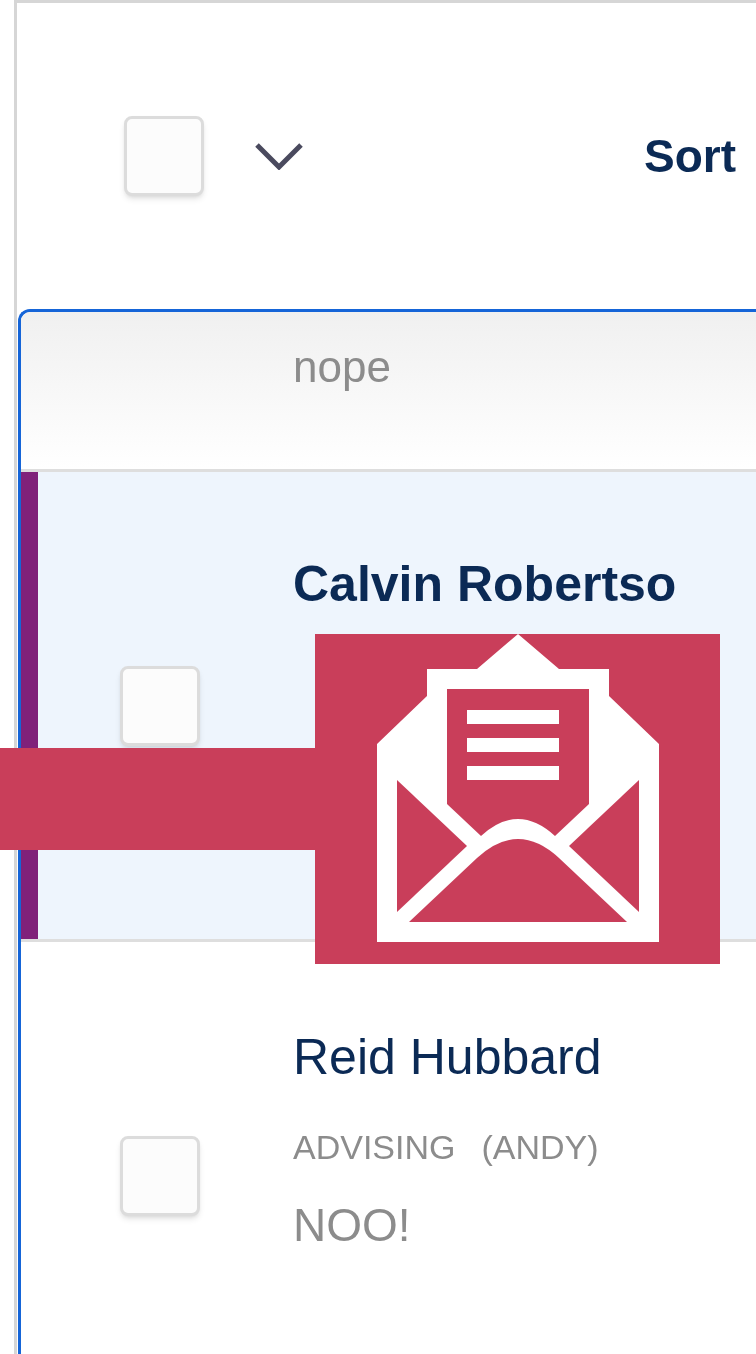  Describe the element at coordinates (447, 1057) in the screenshot. I see `sender-name: Reid Hubbard` at that location.